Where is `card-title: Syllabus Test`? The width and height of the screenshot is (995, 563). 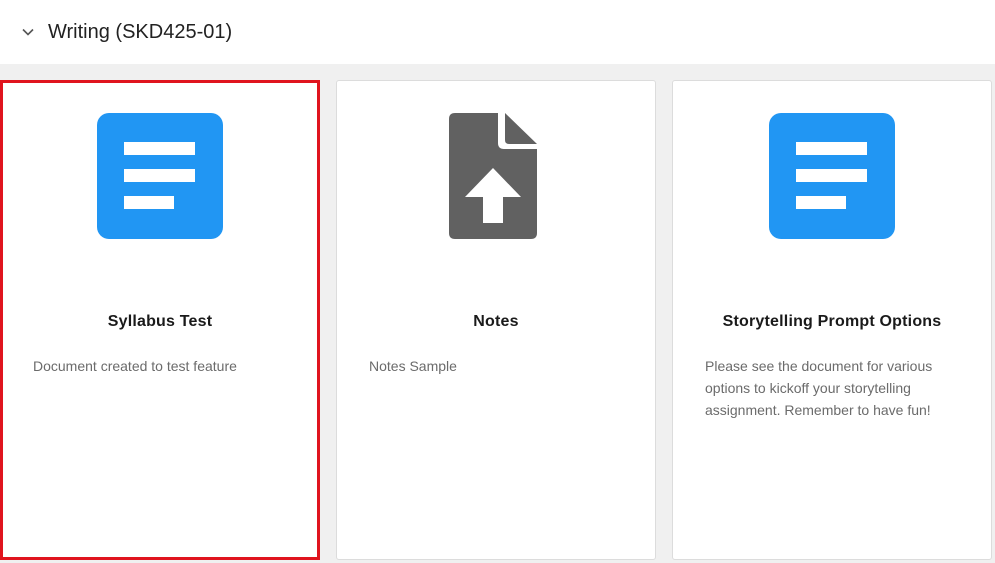 card-title: Syllabus Test is located at coordinates (160, 321).